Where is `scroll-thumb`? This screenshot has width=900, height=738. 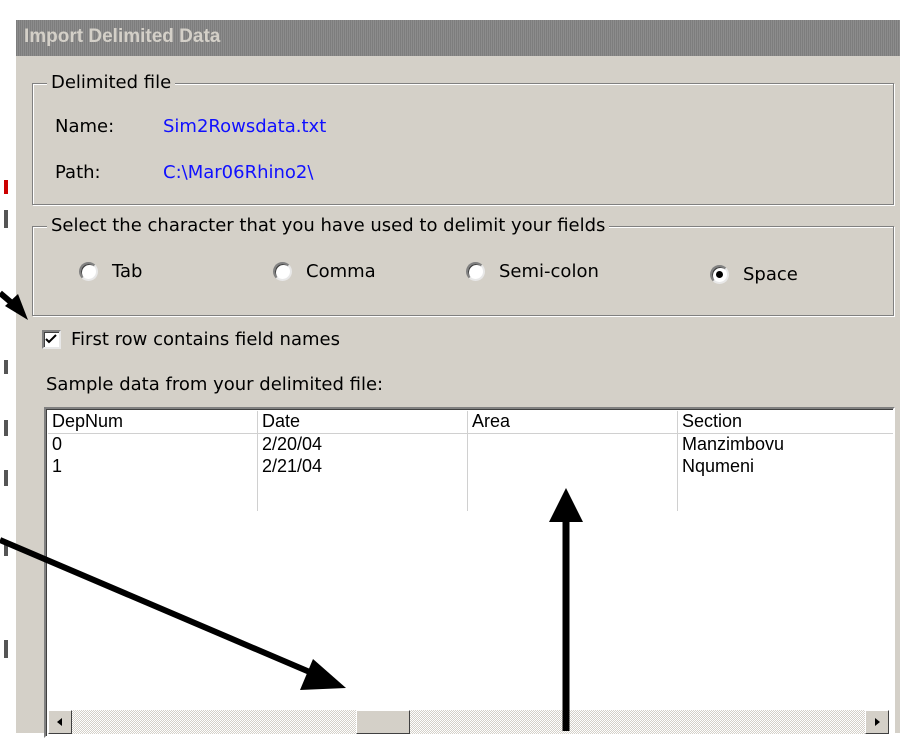 scroll-thumb is located at coordinates (383, 722).